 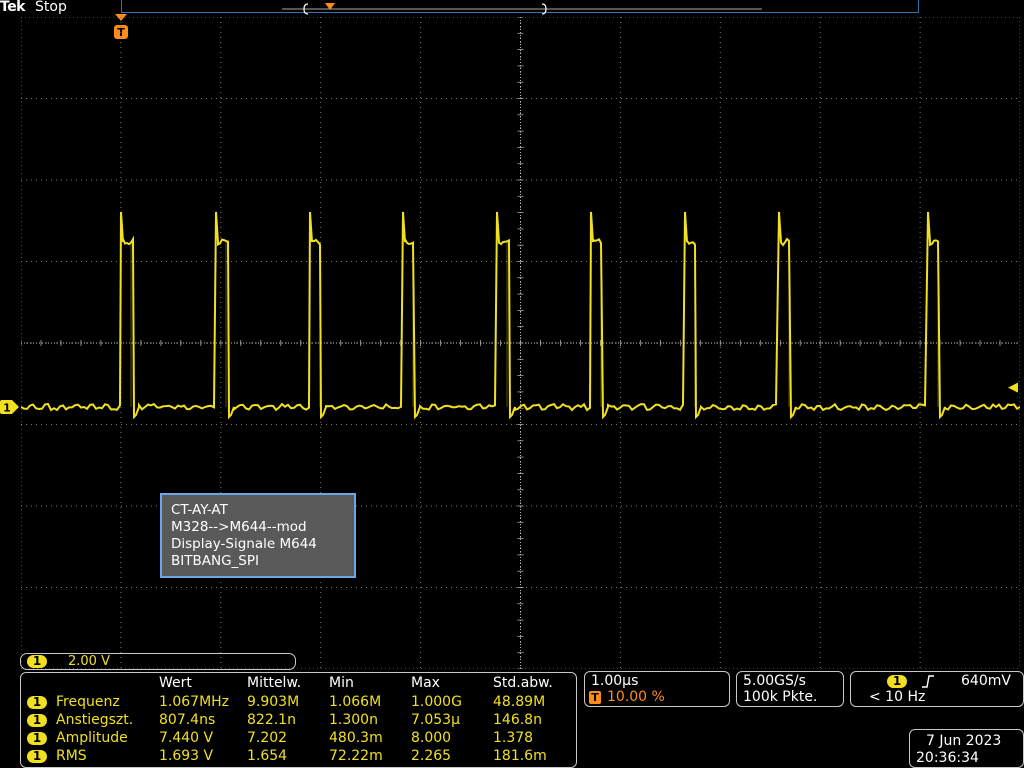 I want to click on measure-max: 1.000G, so click(x=436, y=702).